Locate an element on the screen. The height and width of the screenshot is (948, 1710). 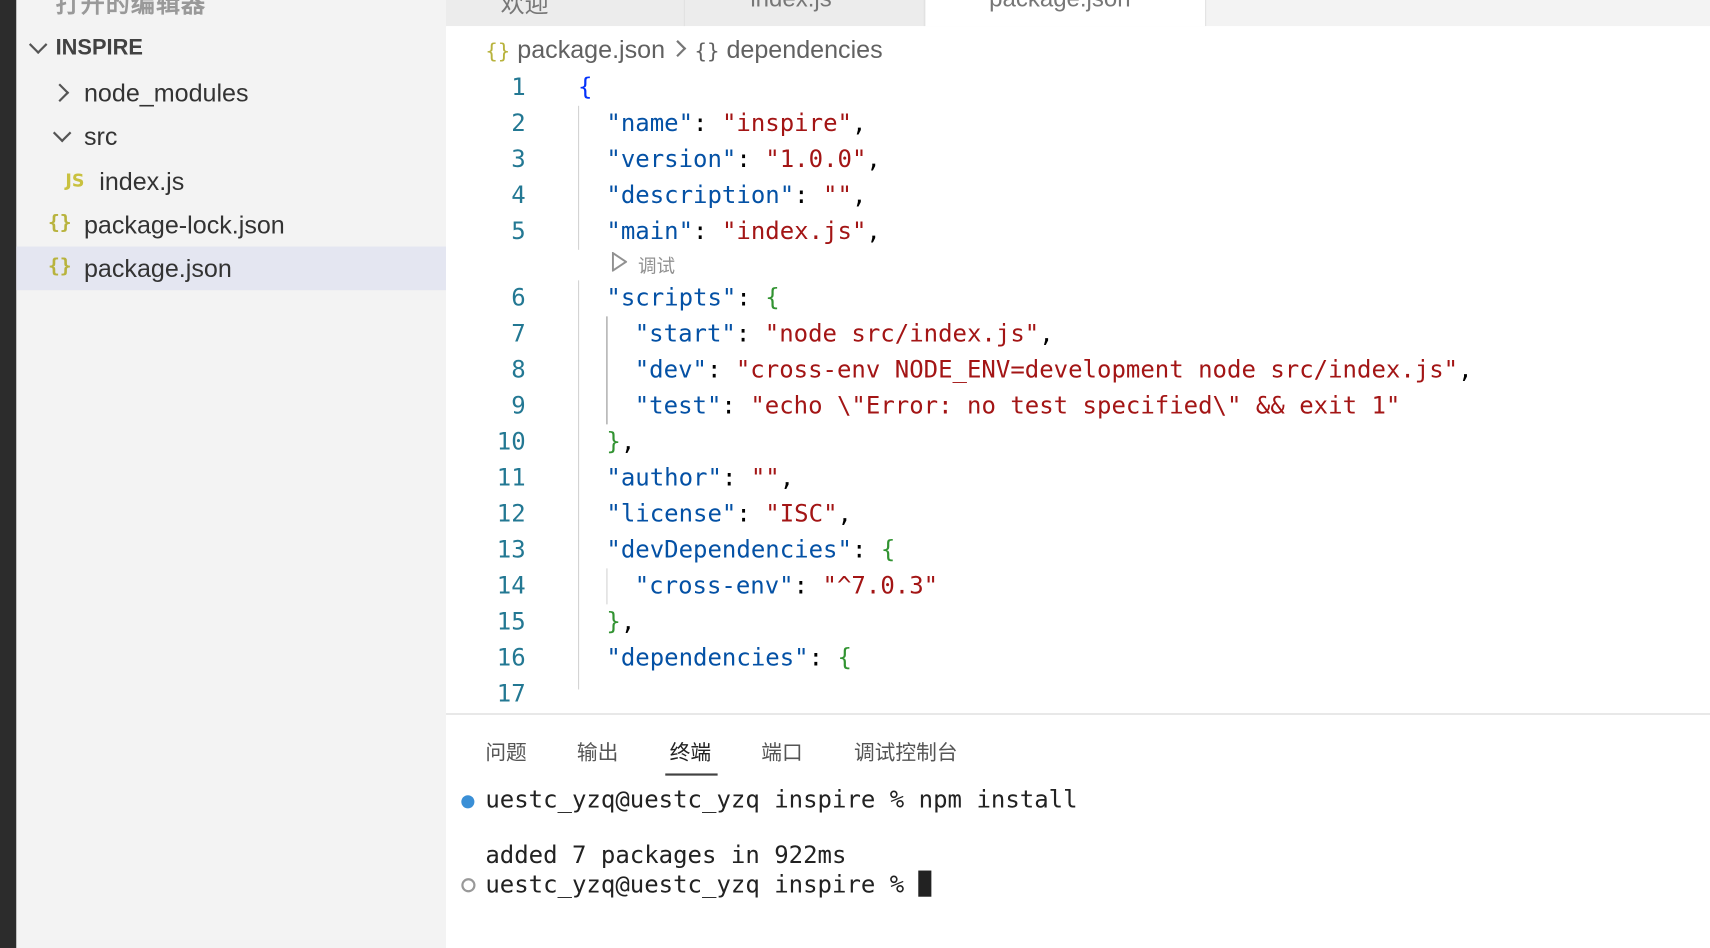
line-number: 16 is located at coordinates (511, 658).